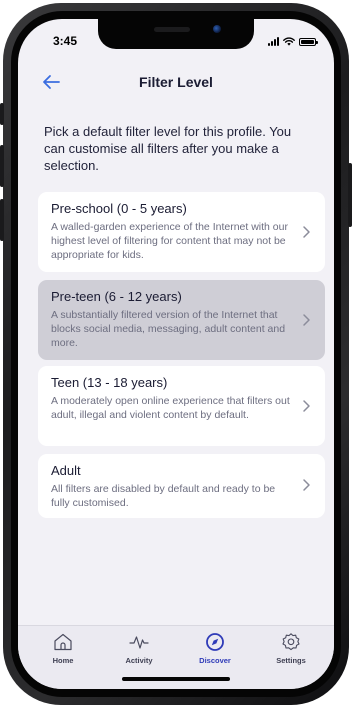 The image size is (352, 708). I want to click on power-button, so click(350, 195).